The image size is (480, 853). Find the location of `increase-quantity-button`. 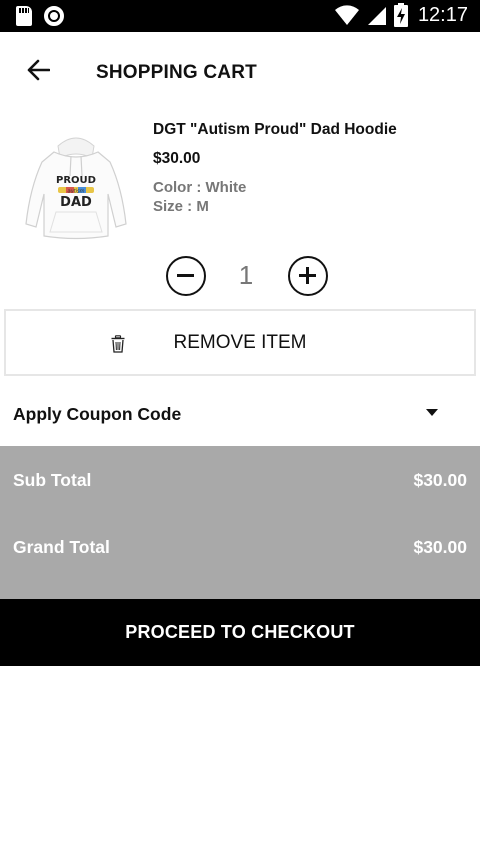

increase-quantity-button is located at coordinates (308, 276).